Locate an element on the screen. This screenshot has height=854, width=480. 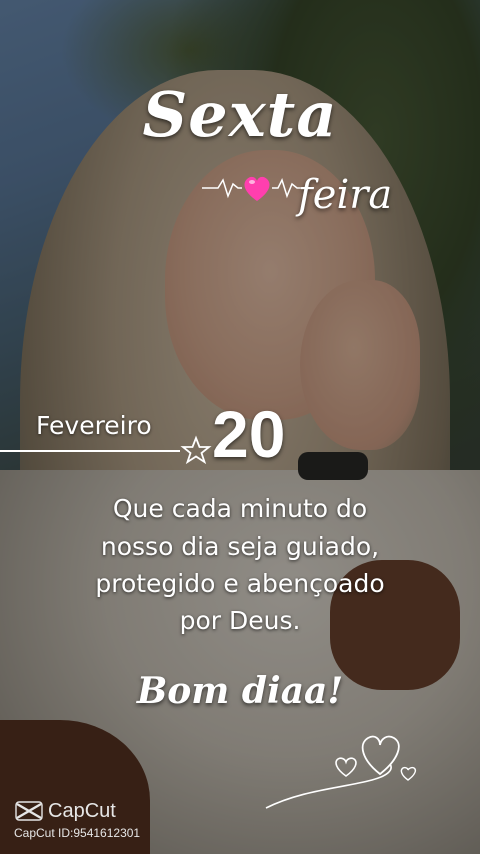
capcut-brand-label: CapCut is located at coordinates (82, 810).